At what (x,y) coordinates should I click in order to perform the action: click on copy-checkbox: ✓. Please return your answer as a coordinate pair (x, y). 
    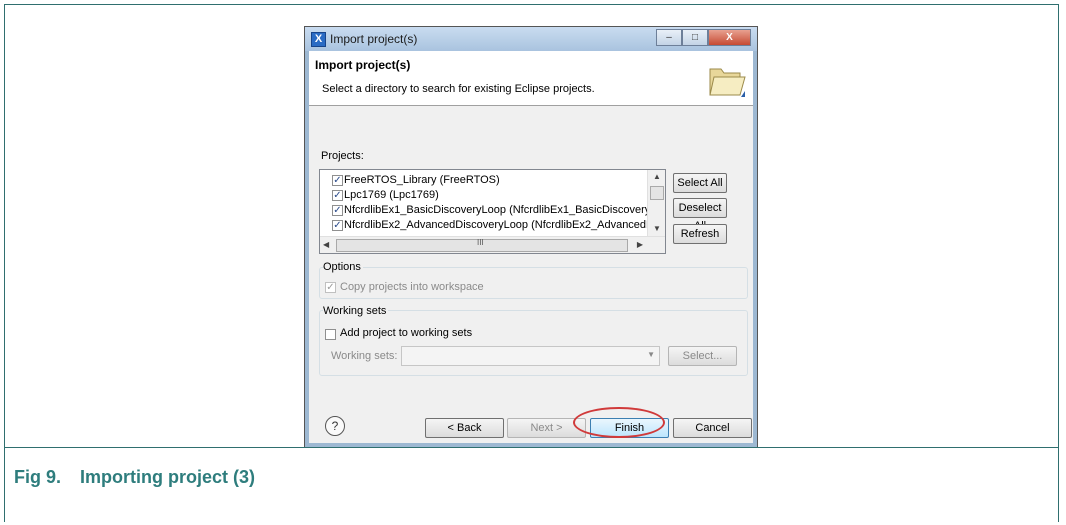
    Looking at the image, I should click on (330, 287).